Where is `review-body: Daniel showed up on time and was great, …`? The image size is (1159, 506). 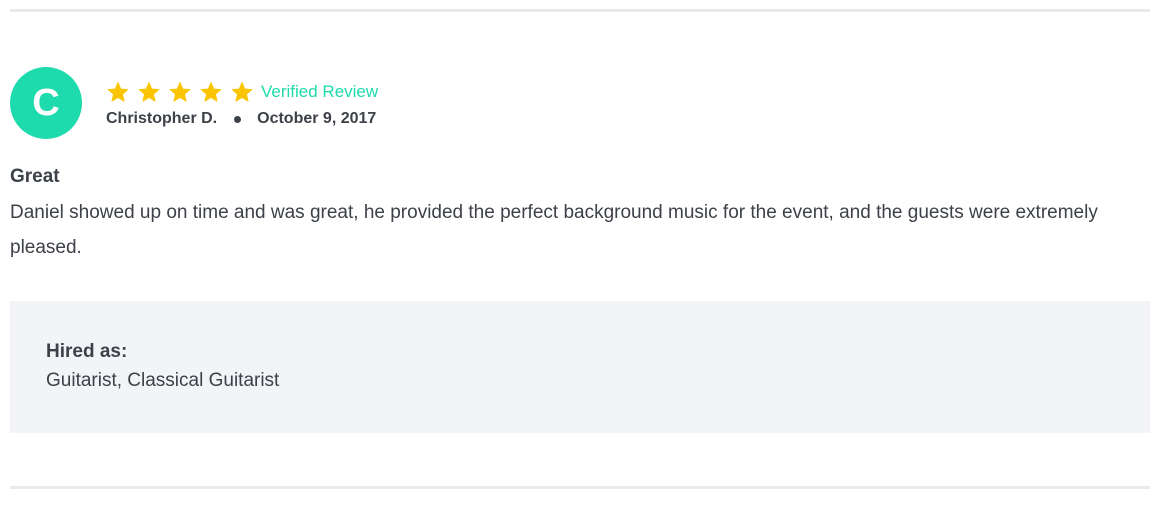
review-body: Daniel showed up on time and was great, … is located at coordinates (554, 230).